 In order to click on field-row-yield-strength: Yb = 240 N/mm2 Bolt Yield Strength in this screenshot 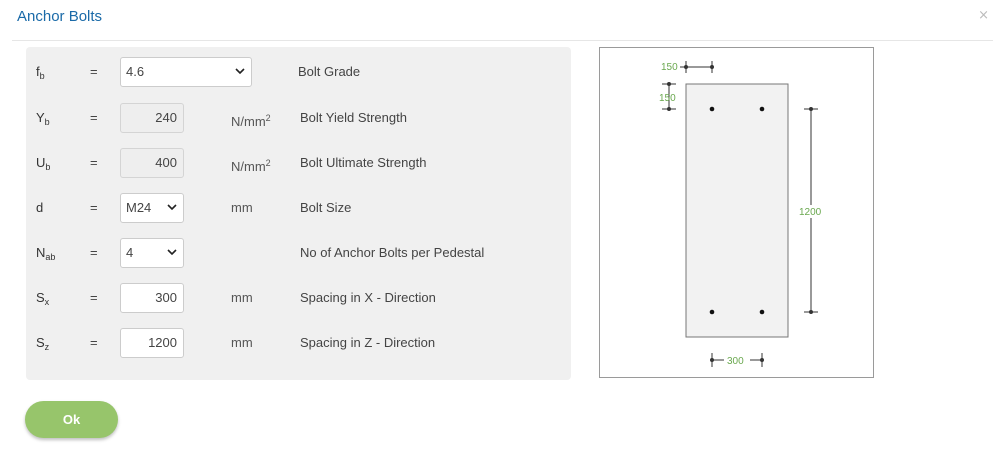, I will do `click(298, 118)`.